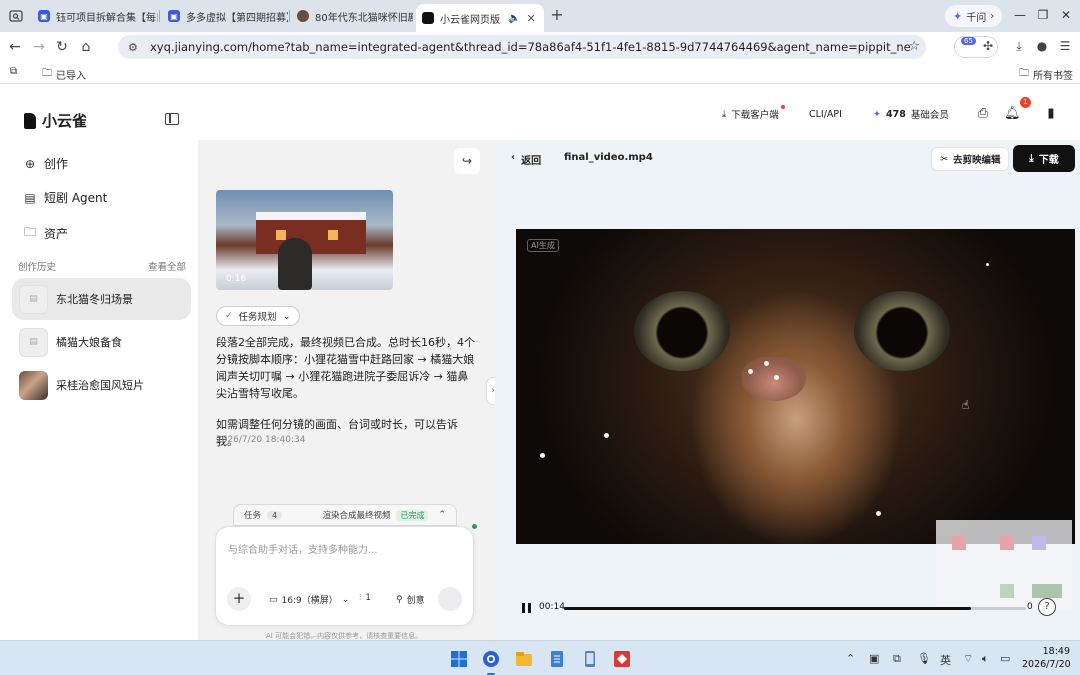  Describe the element at coordinates (225, 16) in the screenshot. I see `browser-tab-2: ▣ 多多虚拟【第四期招募】` at that location.